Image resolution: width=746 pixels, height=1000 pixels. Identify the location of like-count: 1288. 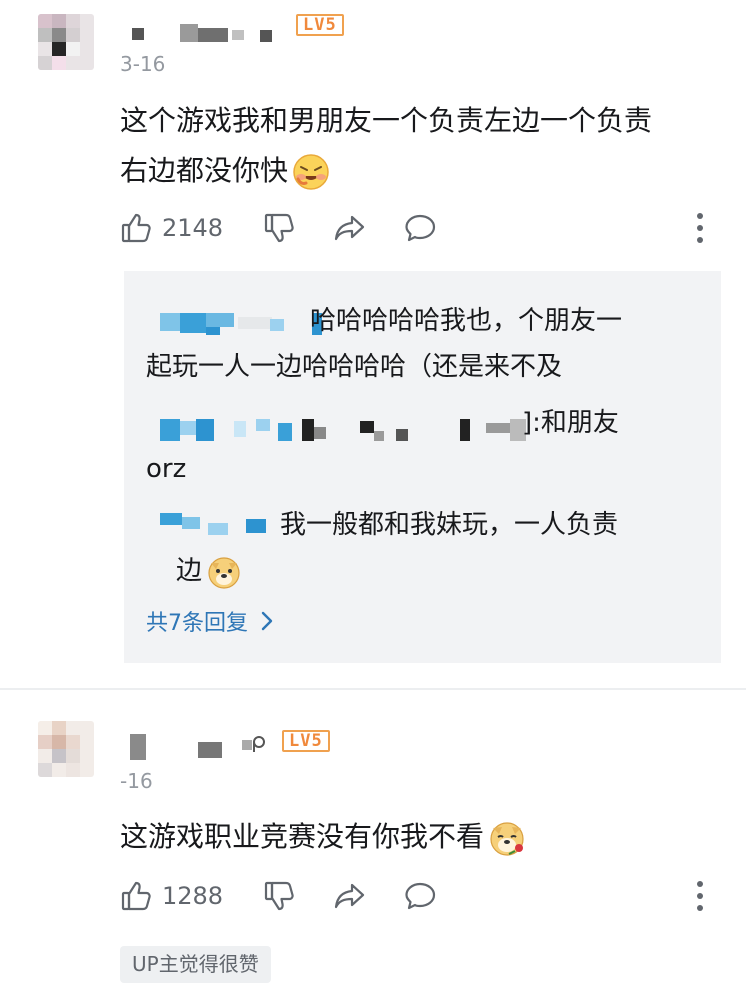
(193, 896).